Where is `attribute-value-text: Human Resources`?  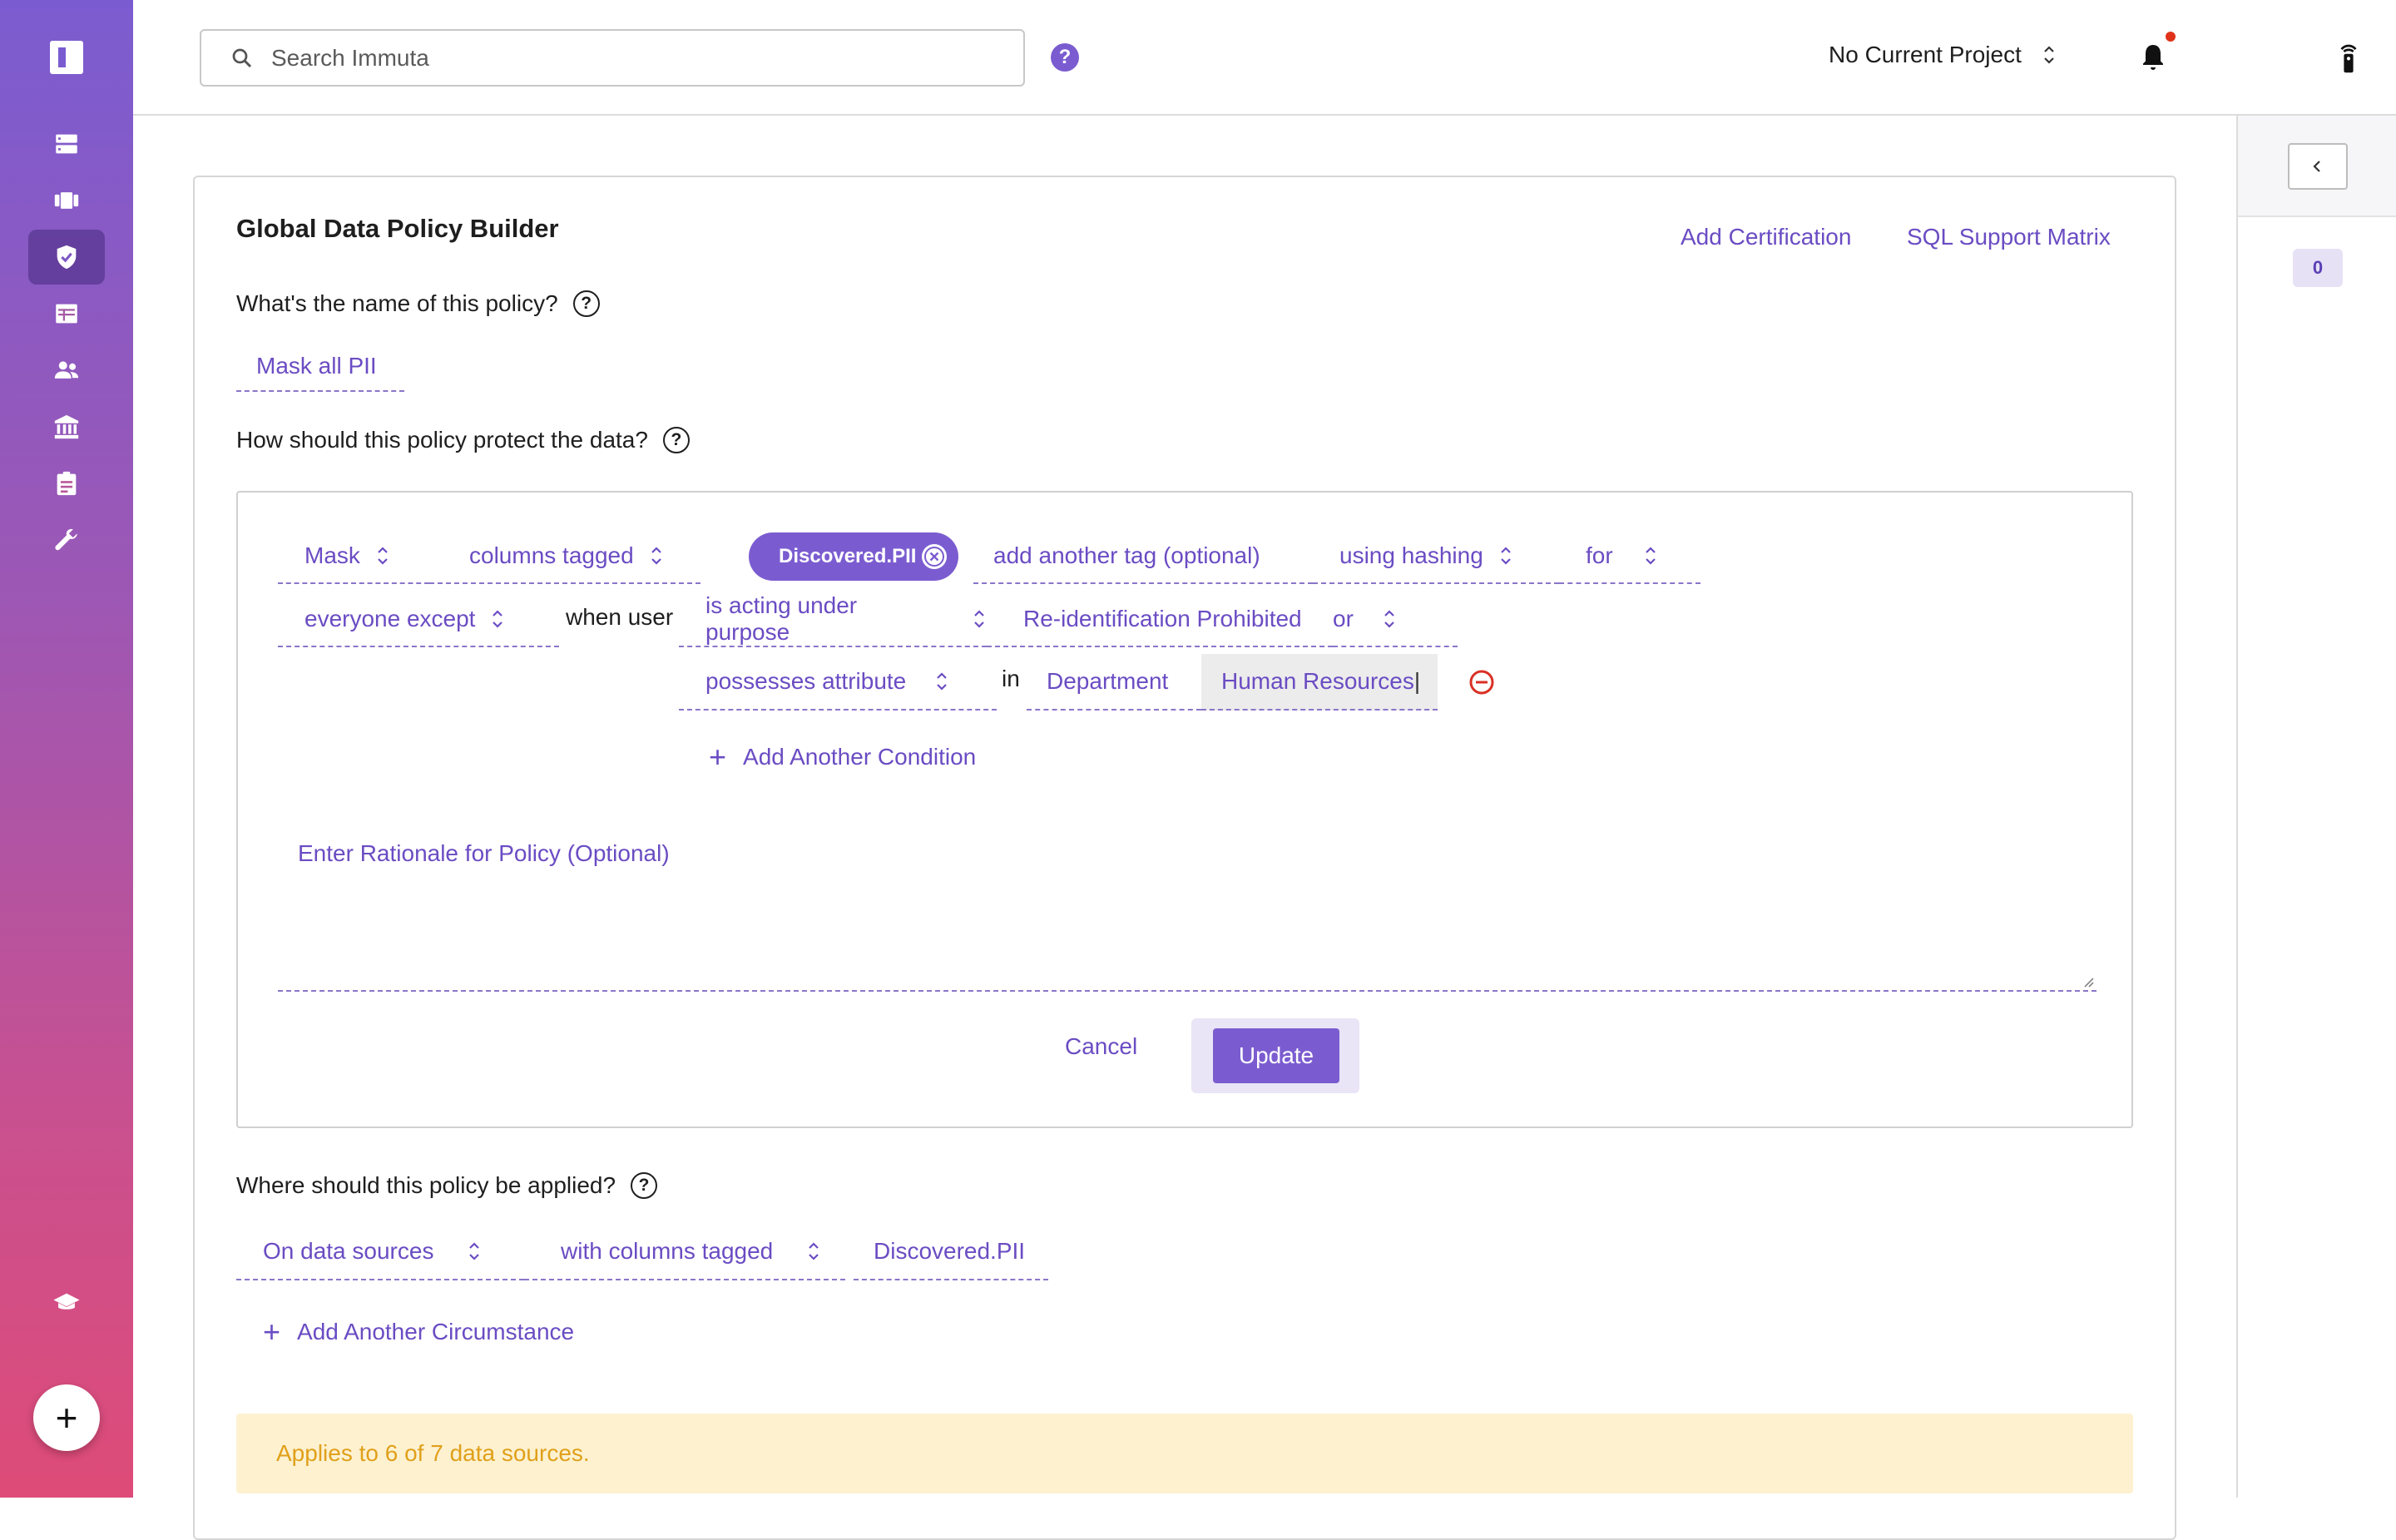
attribute-value-text: Human Resources is located at coordinates (1318, 681).